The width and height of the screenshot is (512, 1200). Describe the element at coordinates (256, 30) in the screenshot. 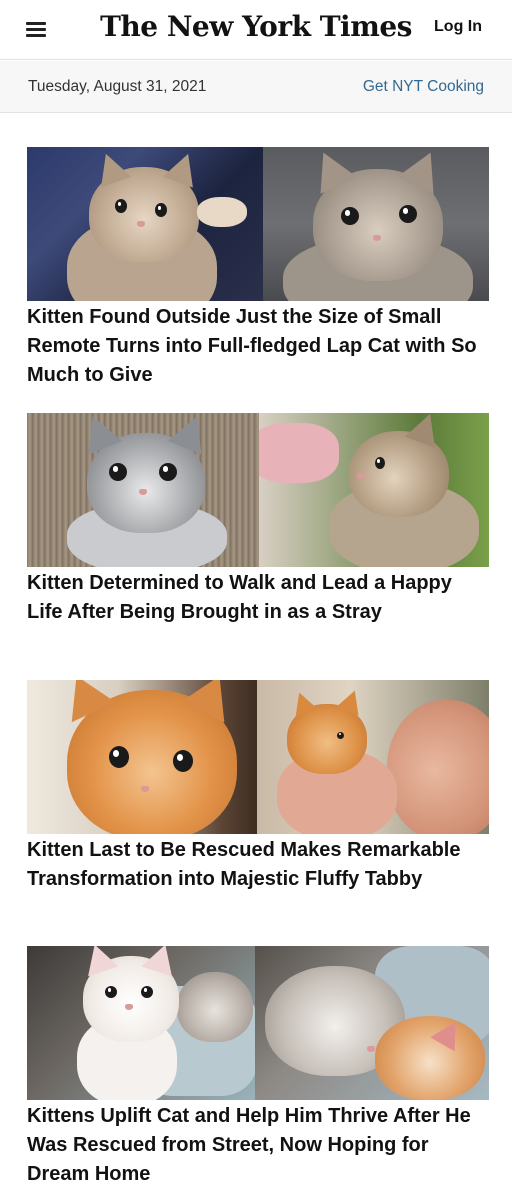

I see `top-bar: The New York Times Log In` at that location.